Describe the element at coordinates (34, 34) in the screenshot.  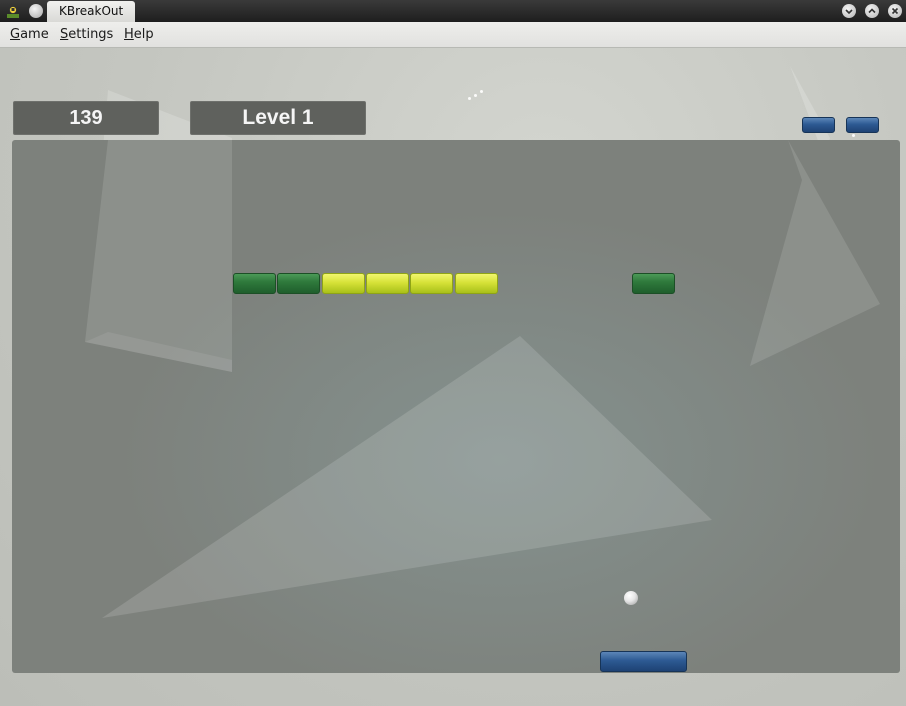
I see `menu-game-label: ame` at that location.